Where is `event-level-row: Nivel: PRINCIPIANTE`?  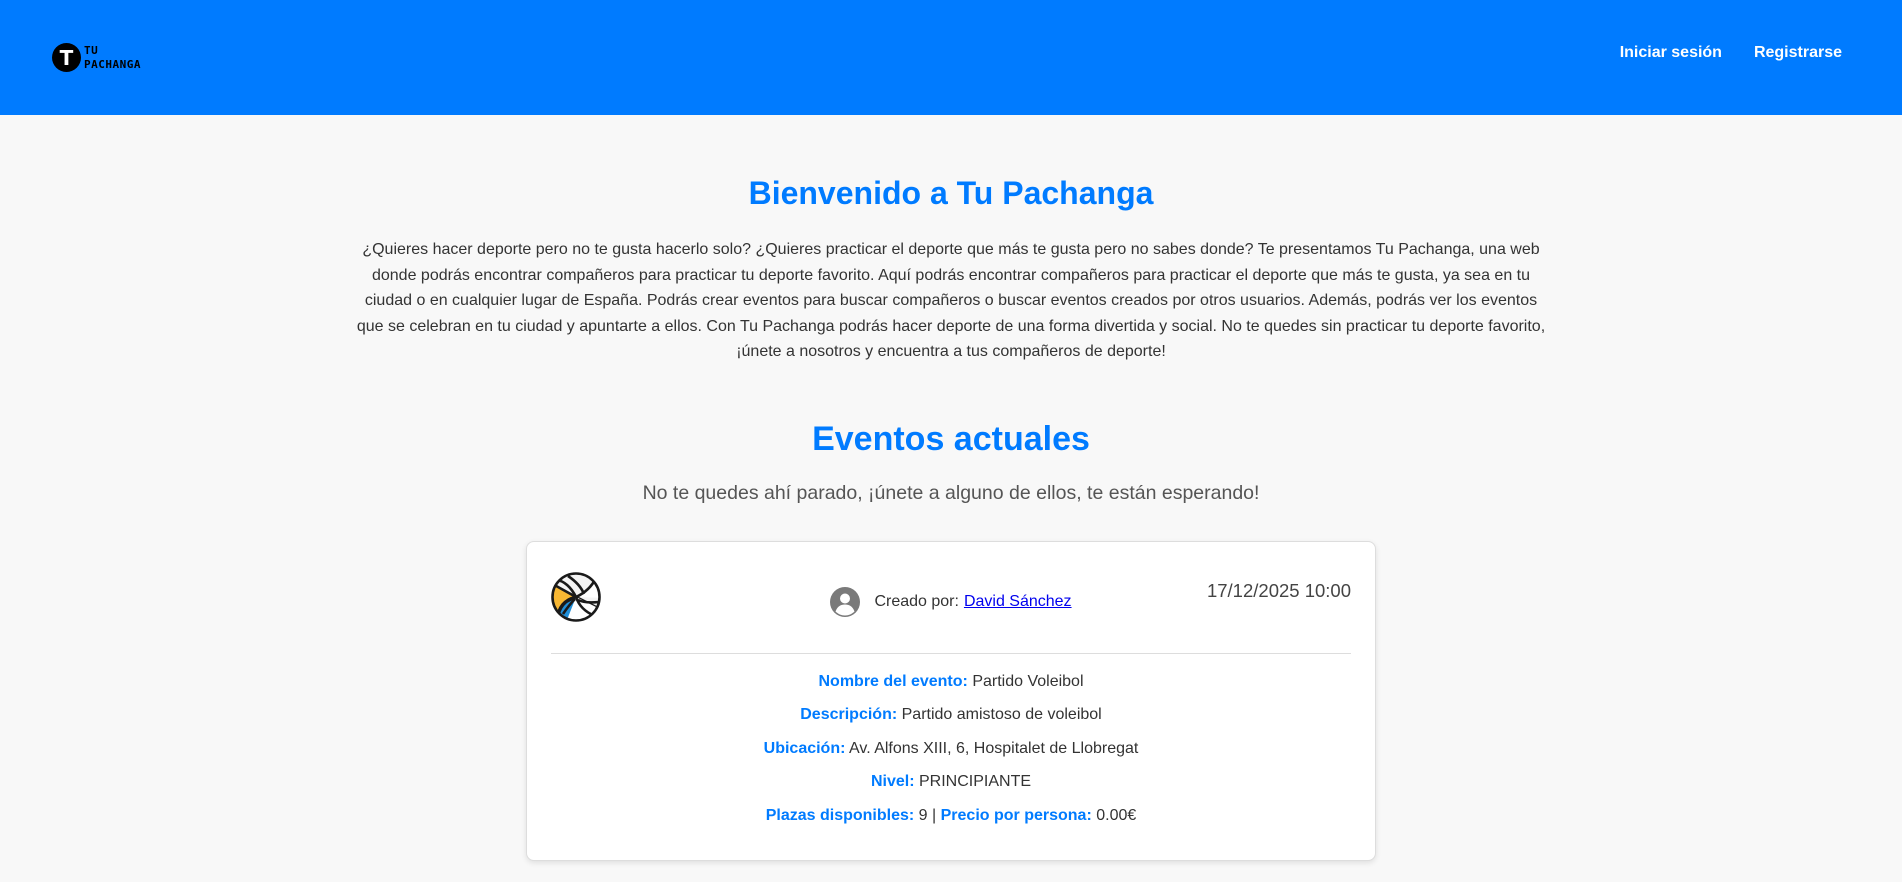 event-level-row: Nivel: PRINCIPIANTE is located at coordinates (951, 782).